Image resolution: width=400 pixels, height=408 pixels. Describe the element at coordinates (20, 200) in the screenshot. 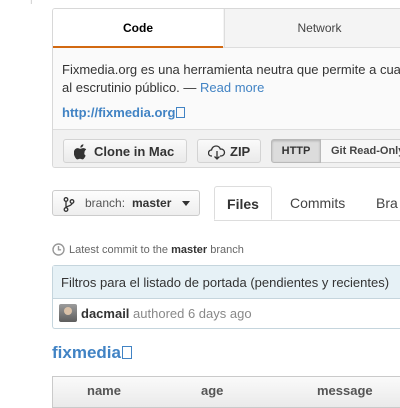

I see `left-gutter: f` at that location.